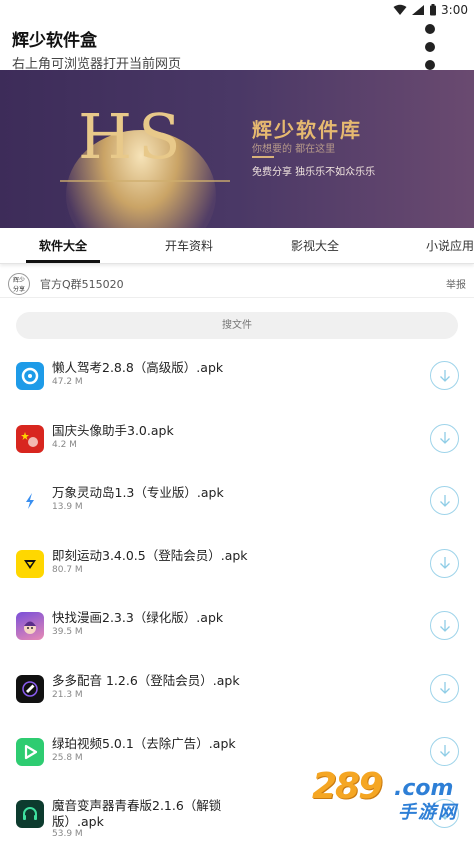  I want to click on sport-icon, so click(30, 563).